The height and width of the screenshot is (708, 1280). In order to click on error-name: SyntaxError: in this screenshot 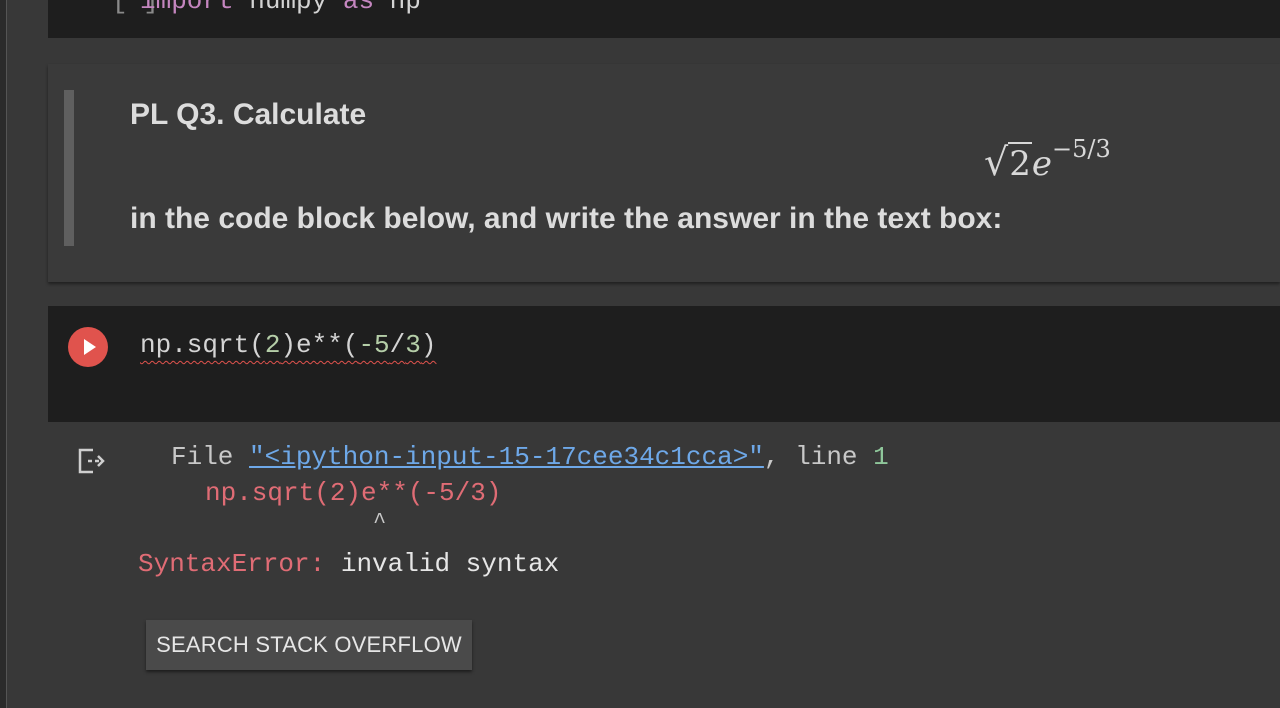, I will do `click(232, 564)`.